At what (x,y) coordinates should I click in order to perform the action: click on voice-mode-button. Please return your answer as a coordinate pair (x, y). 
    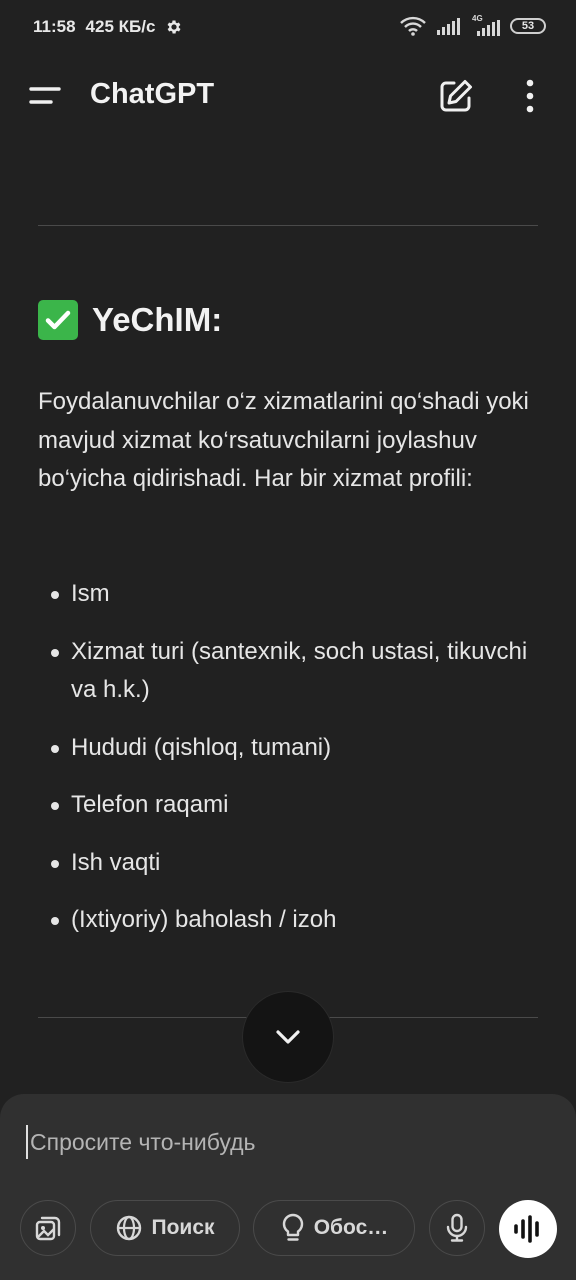
    Looking at the image, I should click on (528, 1229).